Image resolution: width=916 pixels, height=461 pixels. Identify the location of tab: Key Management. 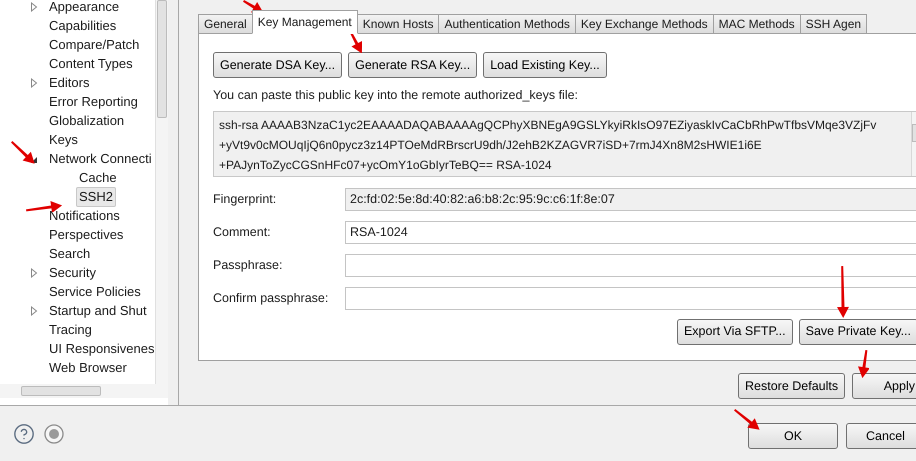
(305, 22).